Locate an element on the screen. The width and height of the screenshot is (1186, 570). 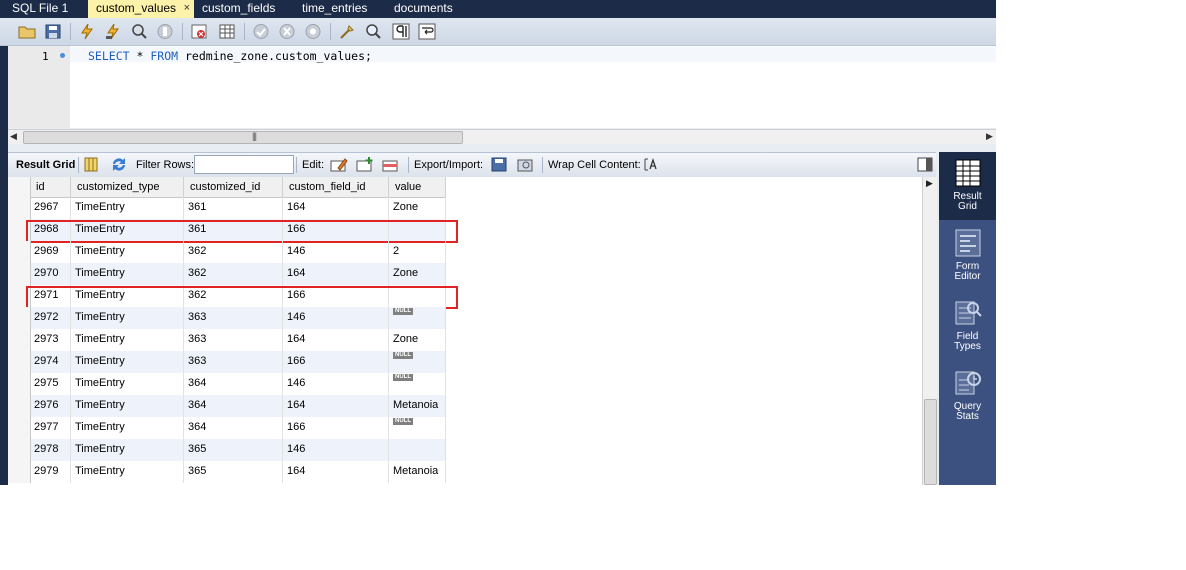
cell-id: 2974 is located at coordinates (50, 362).